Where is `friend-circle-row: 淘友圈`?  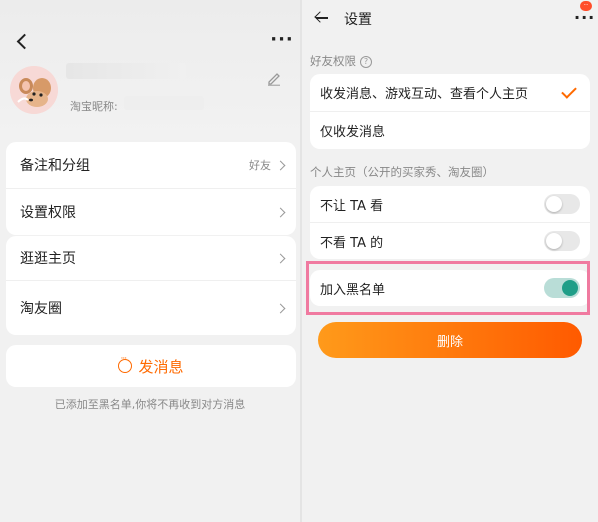
friend-circle-row: 淘友圈 is located at coordinates (151, 307).